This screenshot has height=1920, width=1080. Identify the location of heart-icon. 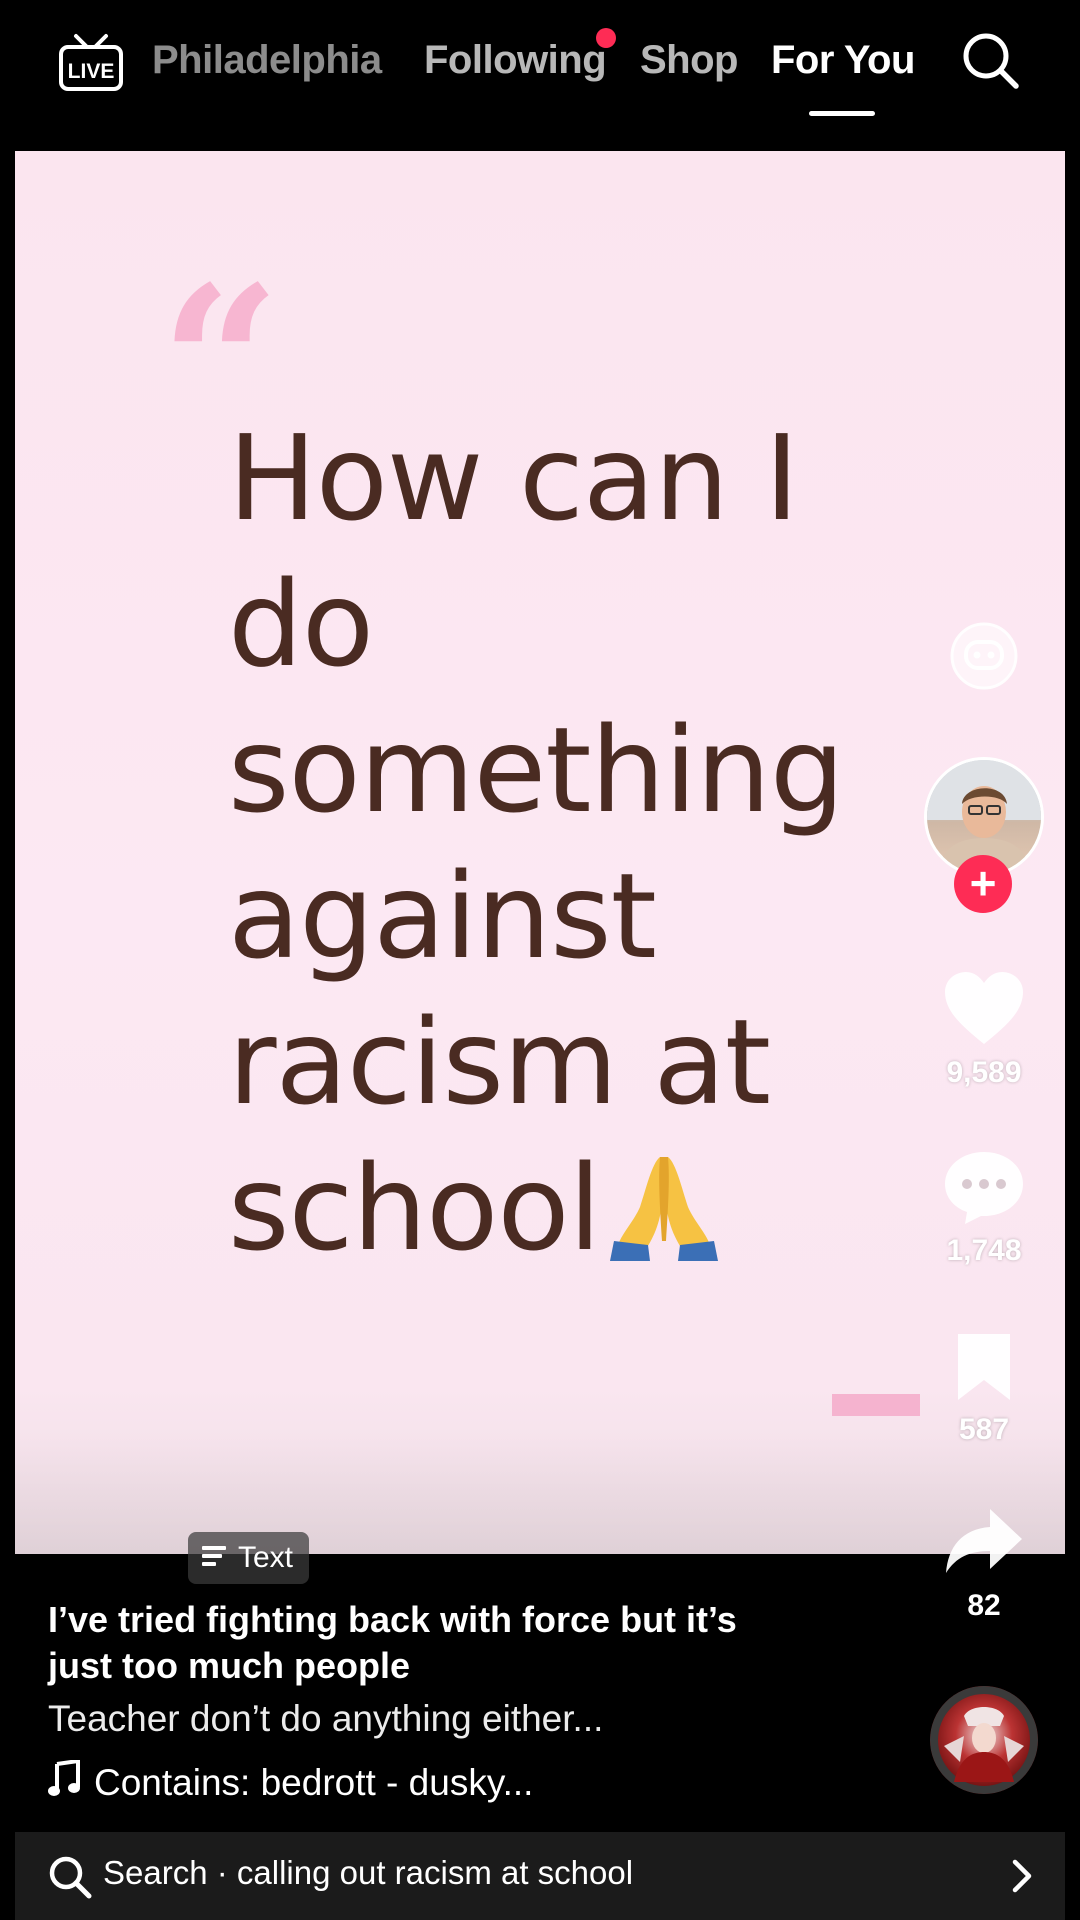
(984, 1008).